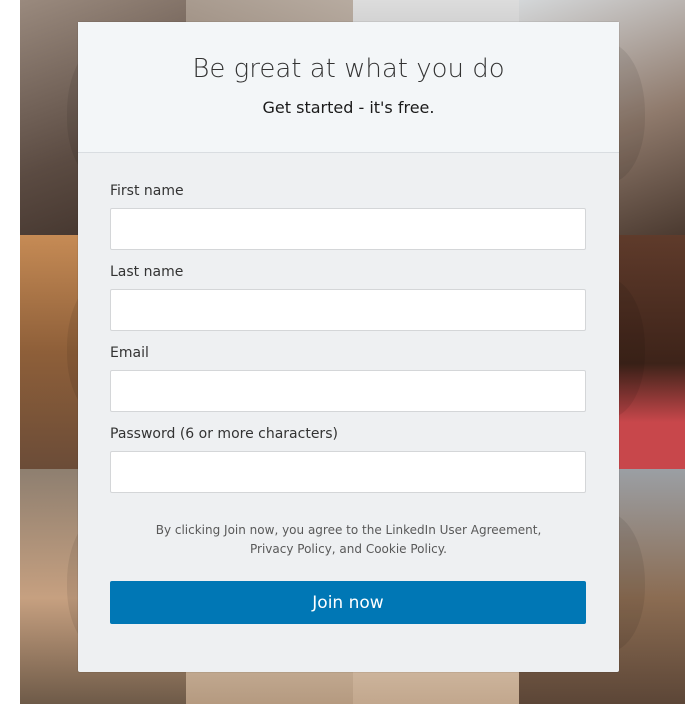  What do you see at coordinates (147, 191) in the screenshot?
I see `first-name-label: First name` at bounding box center [147, 191].